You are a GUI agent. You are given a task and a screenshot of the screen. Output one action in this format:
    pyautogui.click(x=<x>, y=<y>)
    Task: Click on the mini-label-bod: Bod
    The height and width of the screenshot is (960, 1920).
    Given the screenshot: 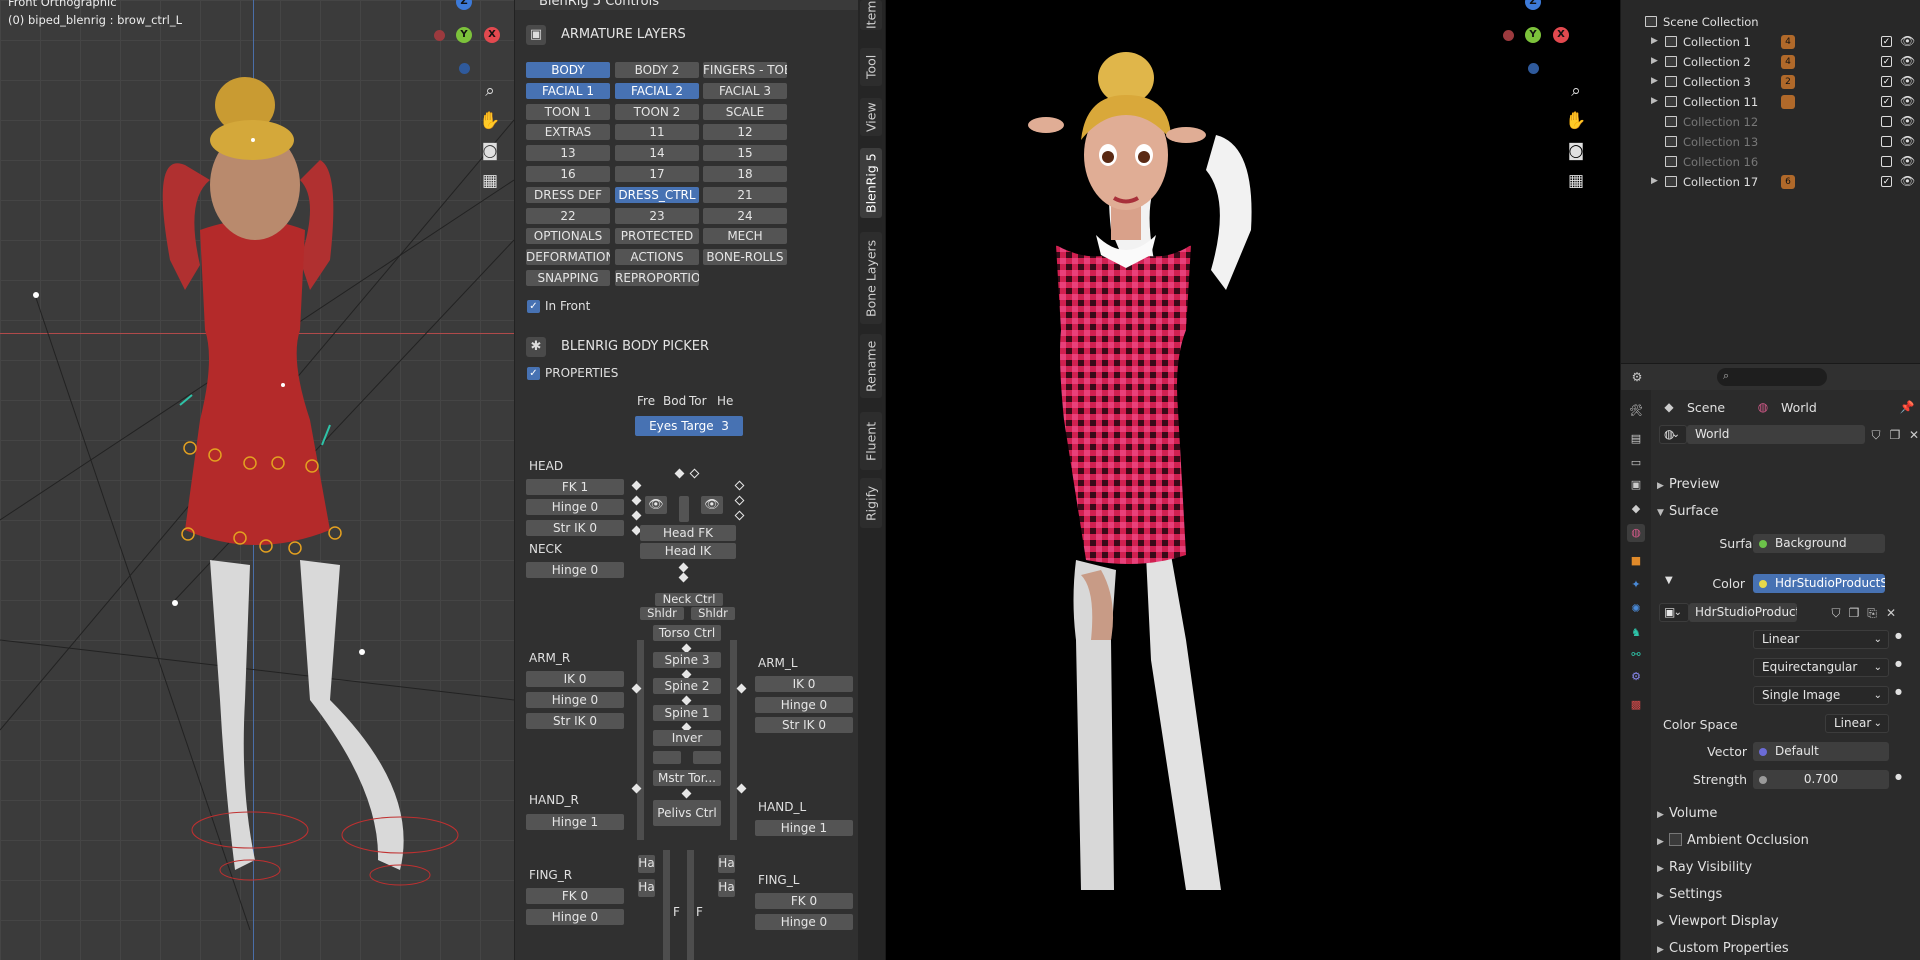 What is the action you would take?
    pyautogui.click(x=674, y=401)
    